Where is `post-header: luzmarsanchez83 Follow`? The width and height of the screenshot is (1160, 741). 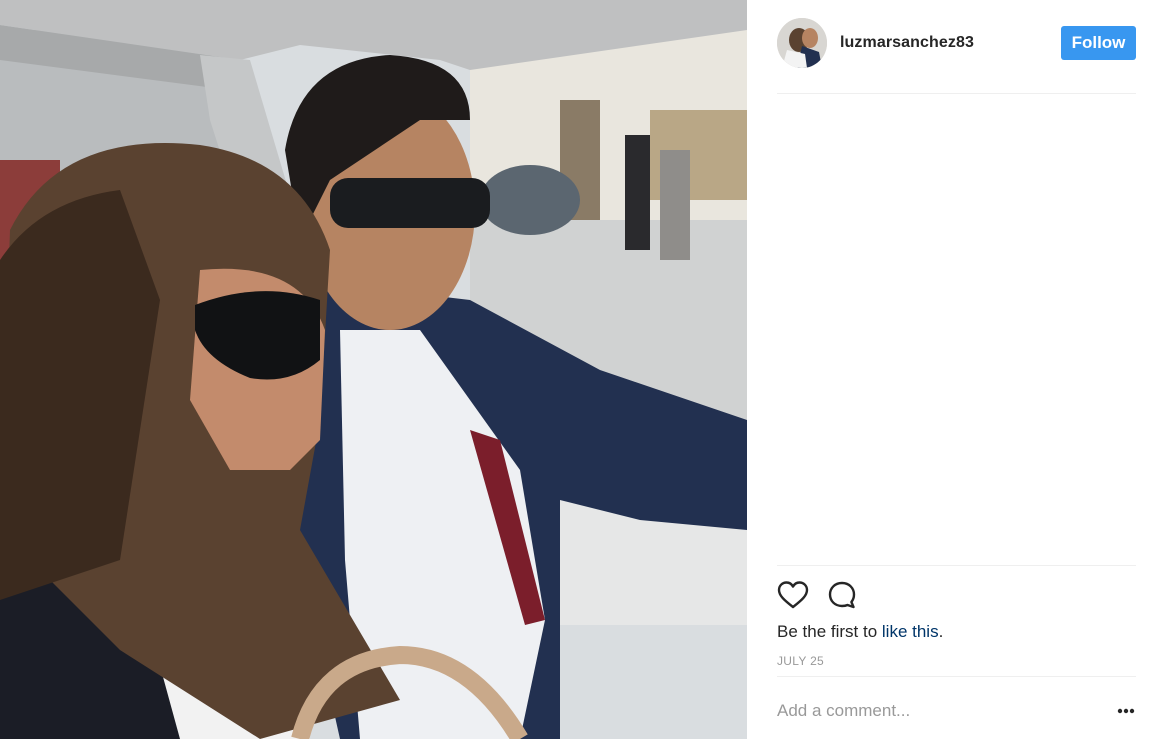 post-header: luzmarsanchez83 Follow is located at coordinates (956, 56).